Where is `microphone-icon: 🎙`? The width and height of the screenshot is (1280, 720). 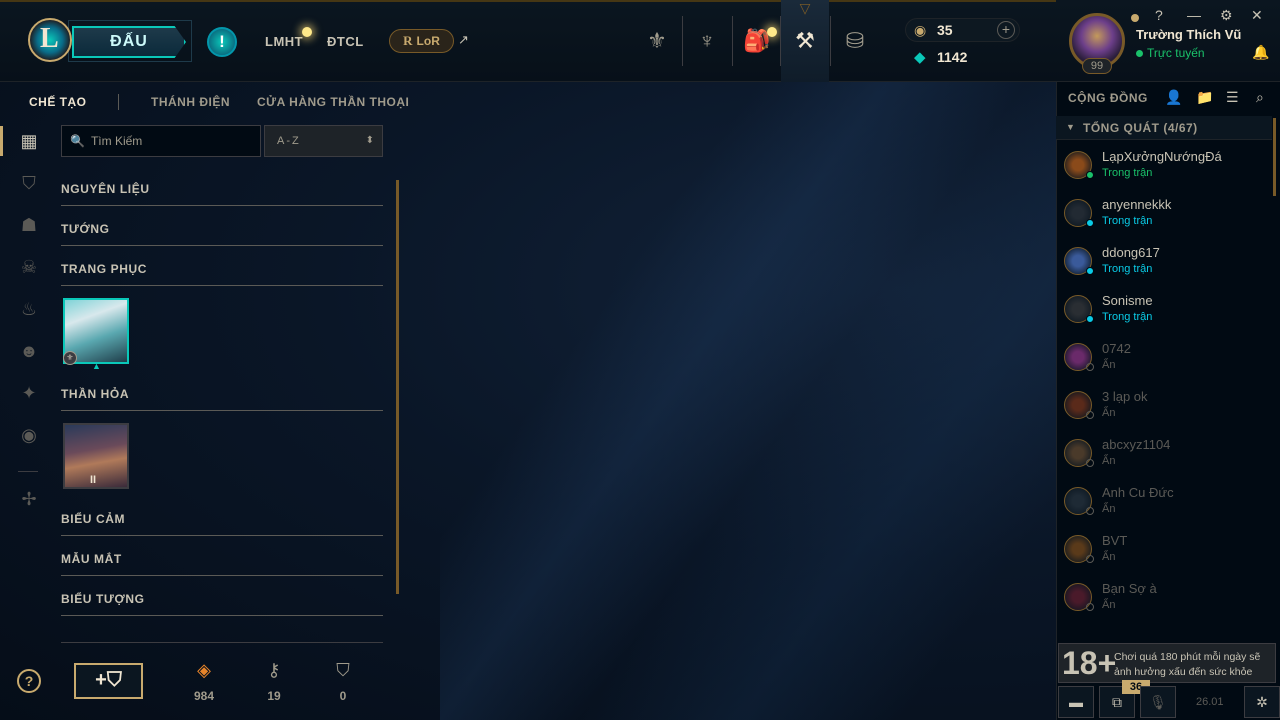
microphone-icon: 🎙 is located at coordinates (1158, 702).